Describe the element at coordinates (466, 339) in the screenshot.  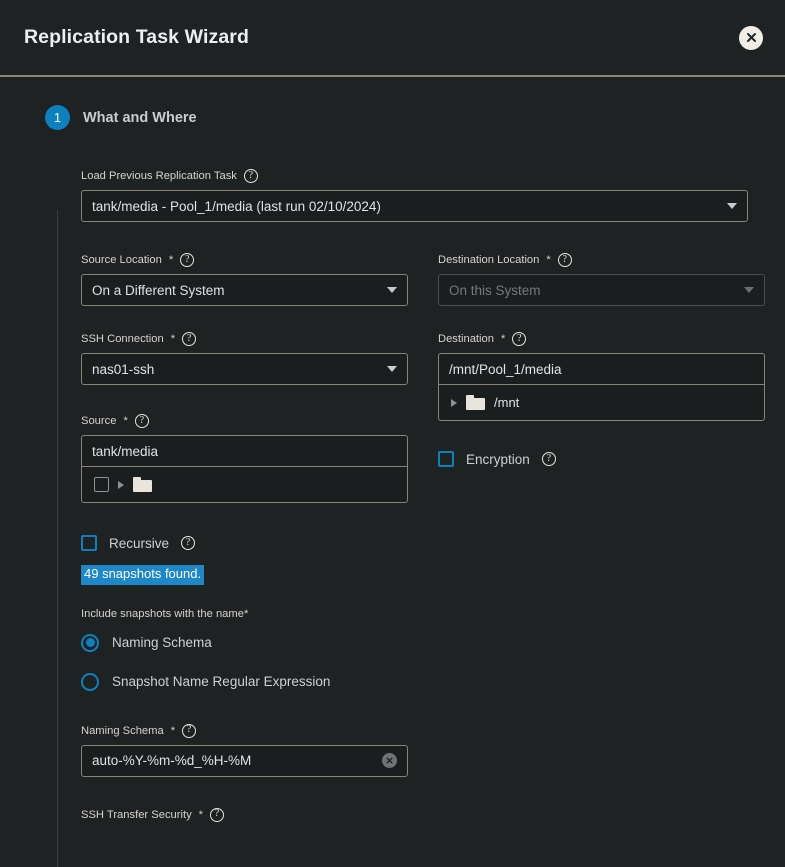
I see `destination-label-text: Destination` at that location.